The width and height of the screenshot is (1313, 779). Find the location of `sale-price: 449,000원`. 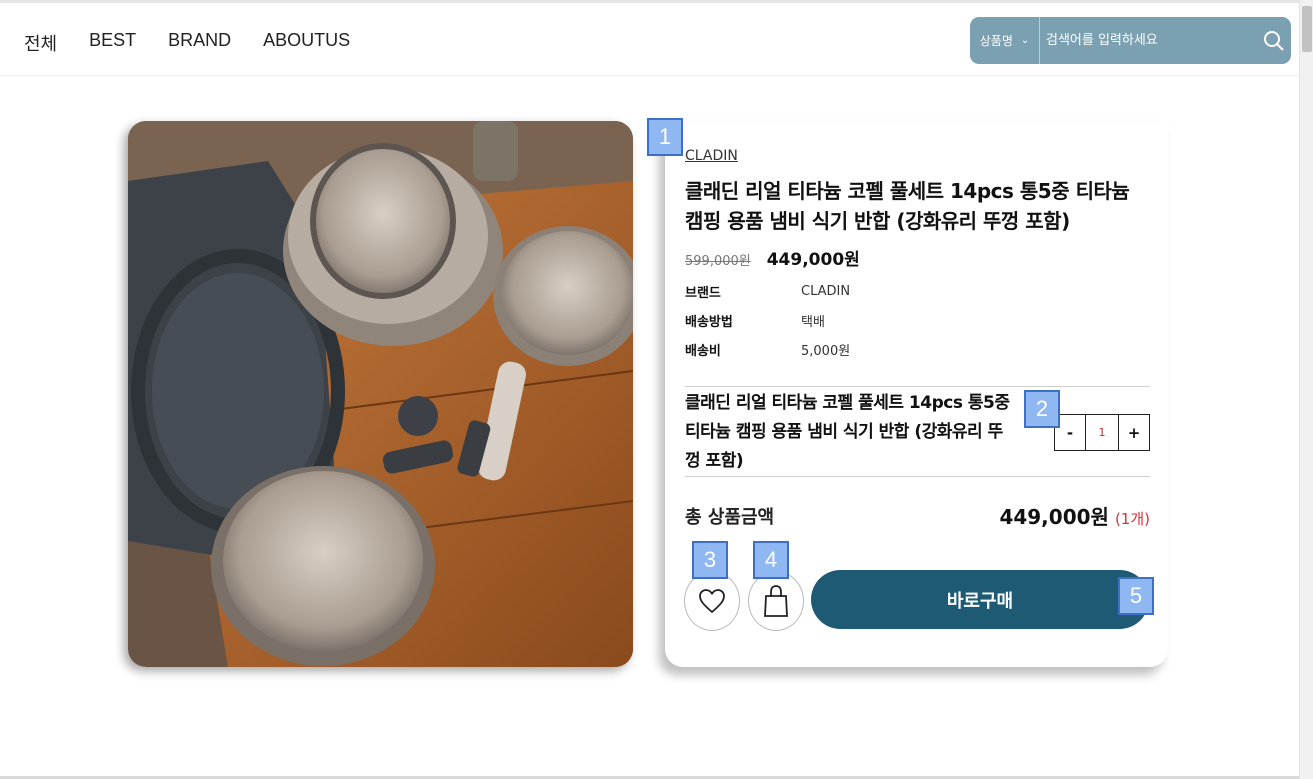

sale-price: 449,000원 is located at coordinates (813, 260).